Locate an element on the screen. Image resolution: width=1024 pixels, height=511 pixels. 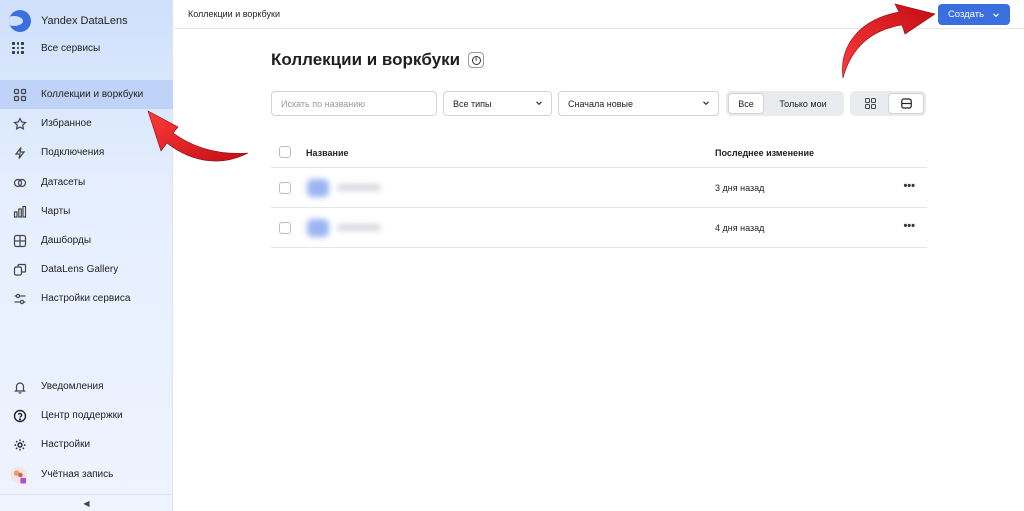
avatar-icon is located at coordinates (18, 474).